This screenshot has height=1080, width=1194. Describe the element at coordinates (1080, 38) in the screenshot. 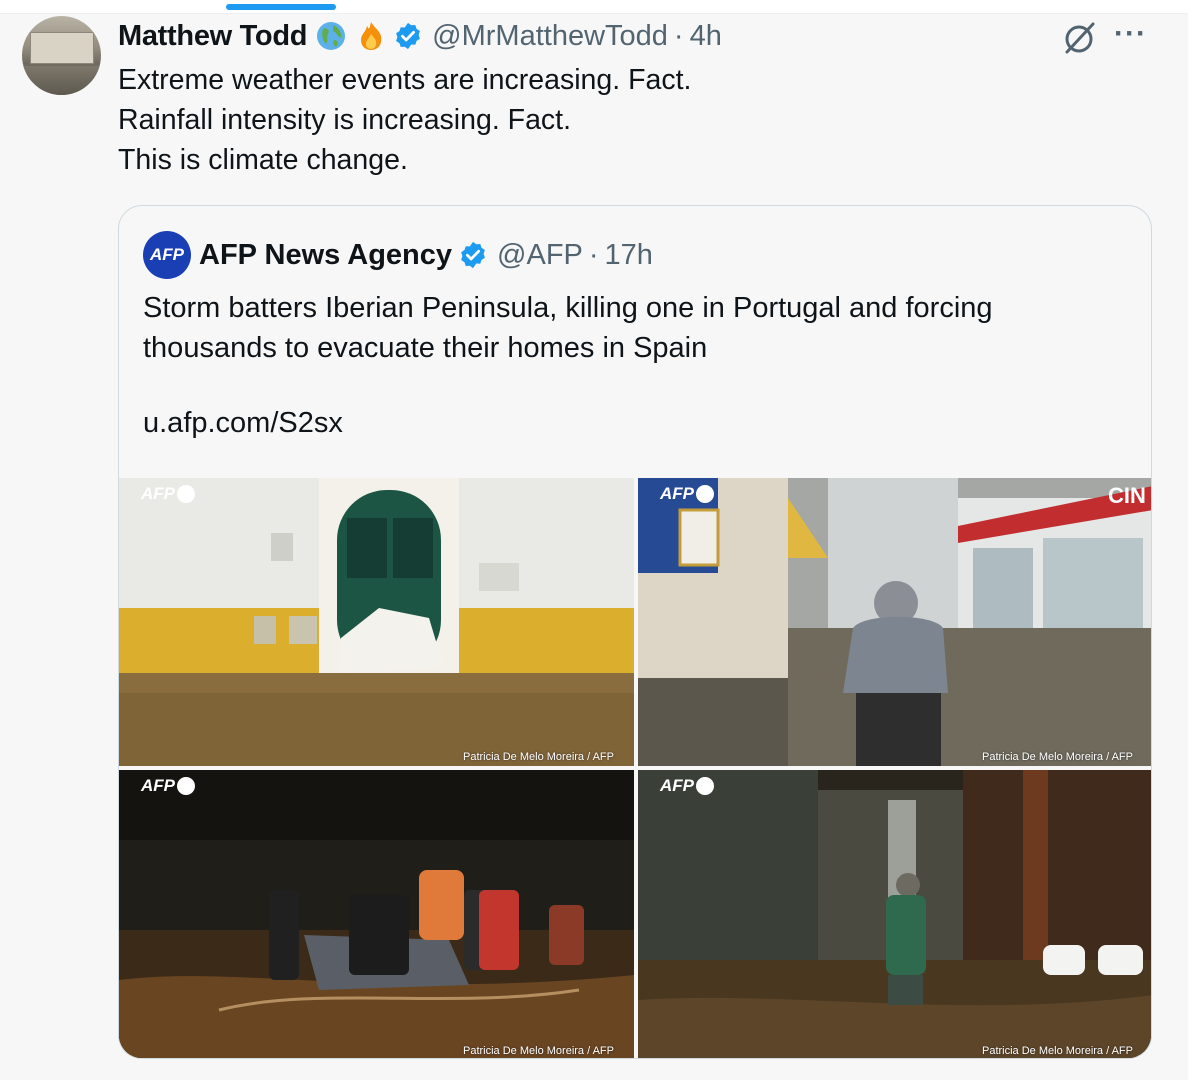

I see `grok-icon` at that location.